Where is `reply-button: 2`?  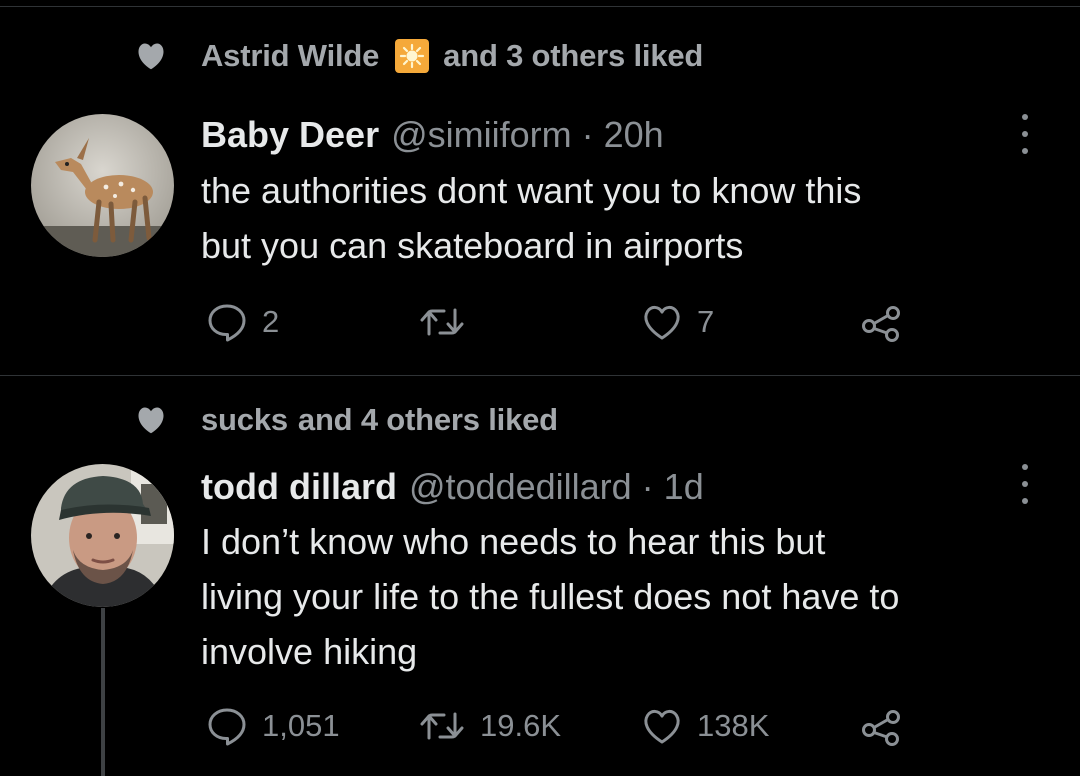
reply-button: 2 is located at coordinates (242, 322).